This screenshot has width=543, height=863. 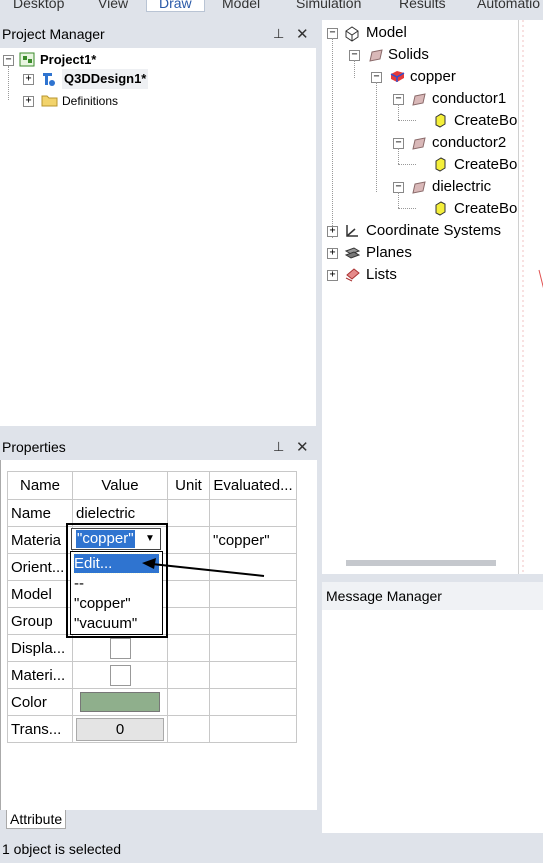 I want to click on menu-draw: Draw, so click(x=175, y=6).